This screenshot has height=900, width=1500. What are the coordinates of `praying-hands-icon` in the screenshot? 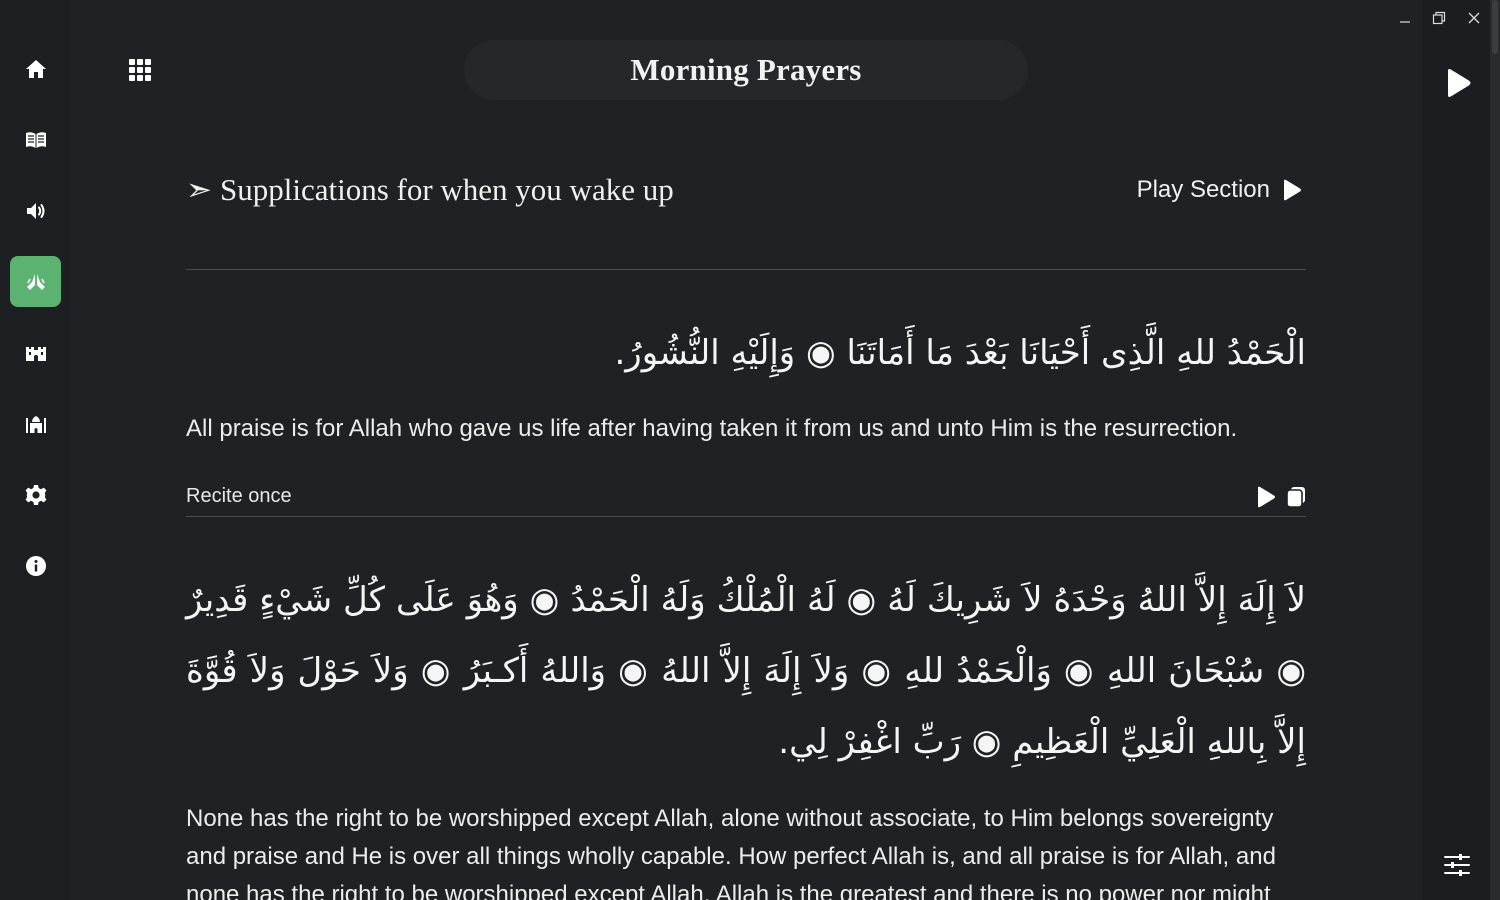 It's located at (35, 281).